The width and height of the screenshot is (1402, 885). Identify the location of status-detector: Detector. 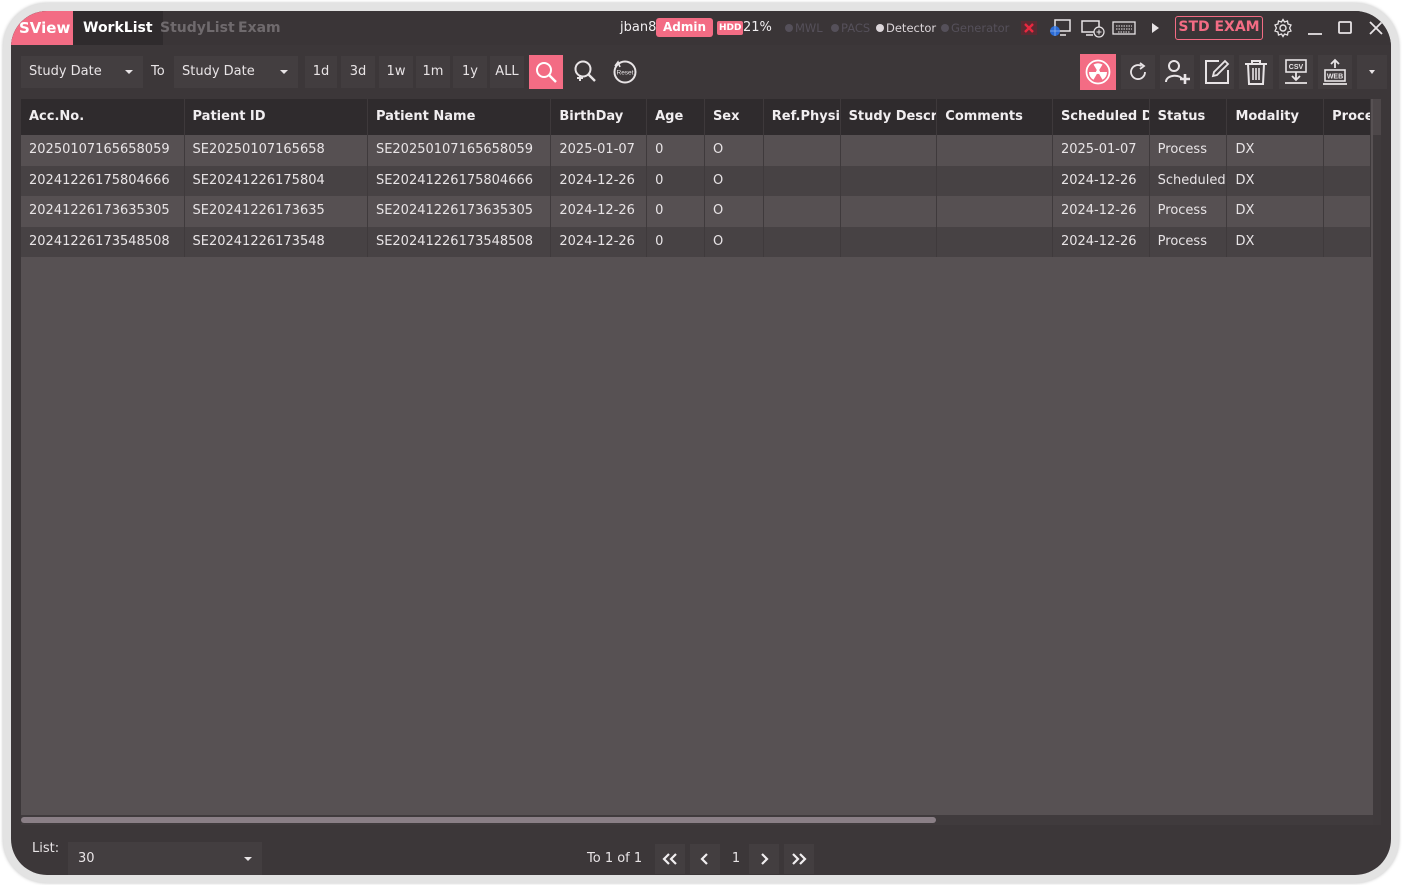
(906, 28).